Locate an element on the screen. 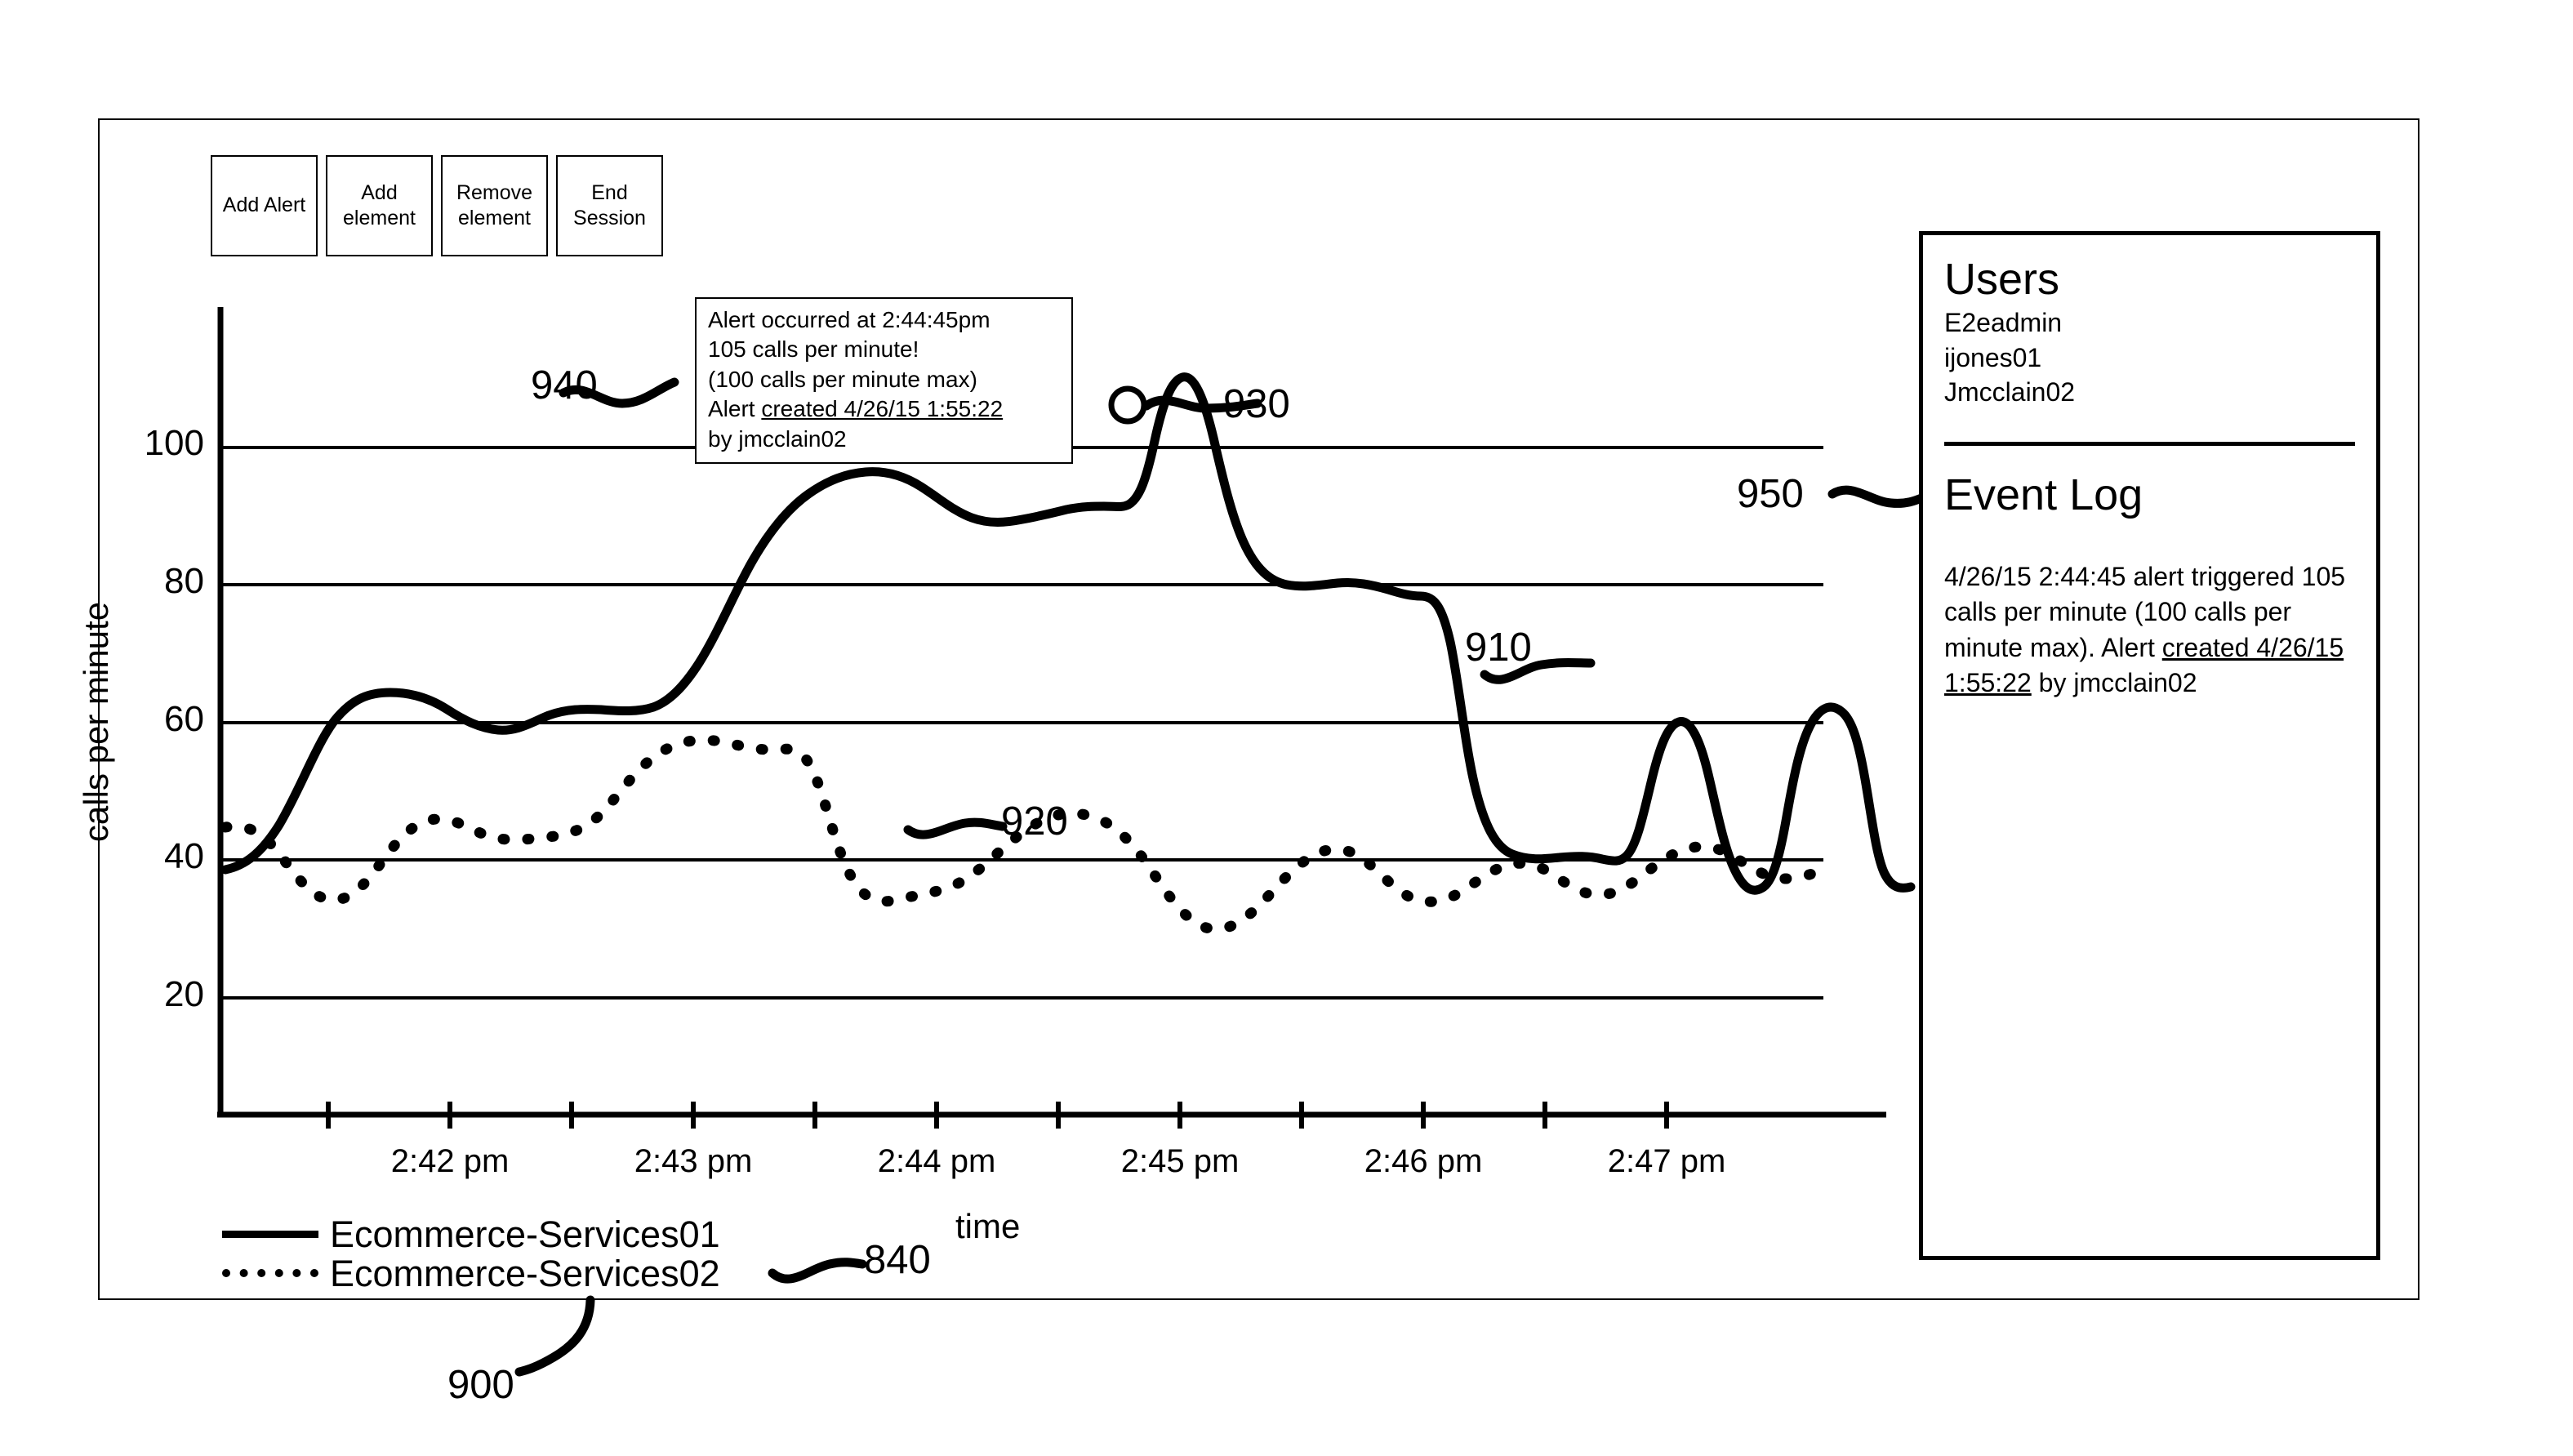  ref-numeral-920: 920 is located at coordinates (1034, 822).